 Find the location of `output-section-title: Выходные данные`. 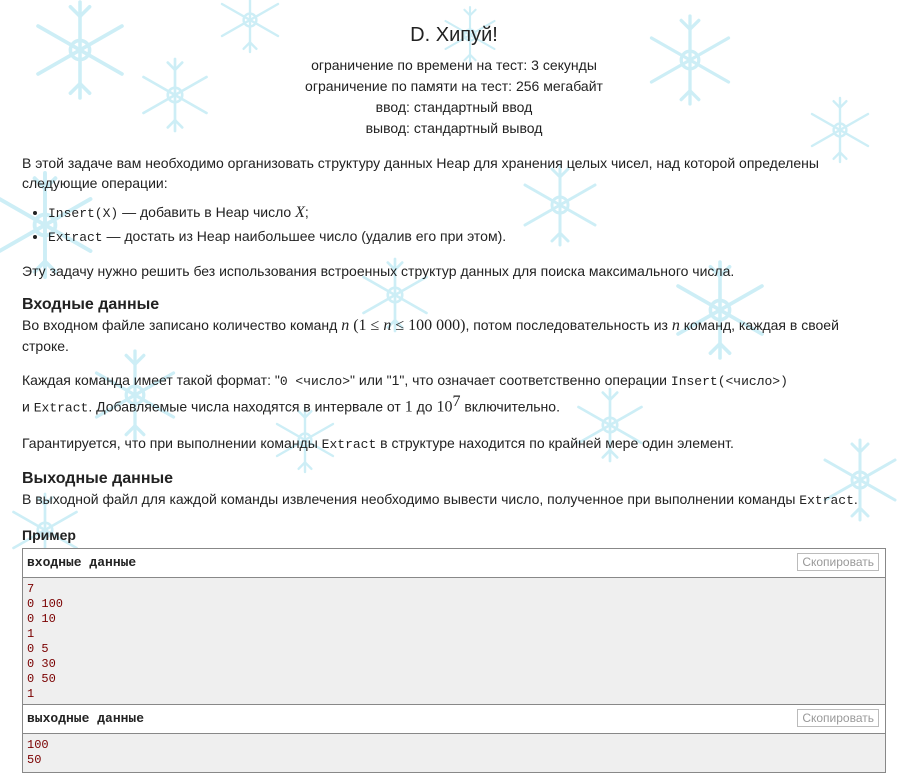

output-section-title: Выходные данные is located at coordinates (98, 478).